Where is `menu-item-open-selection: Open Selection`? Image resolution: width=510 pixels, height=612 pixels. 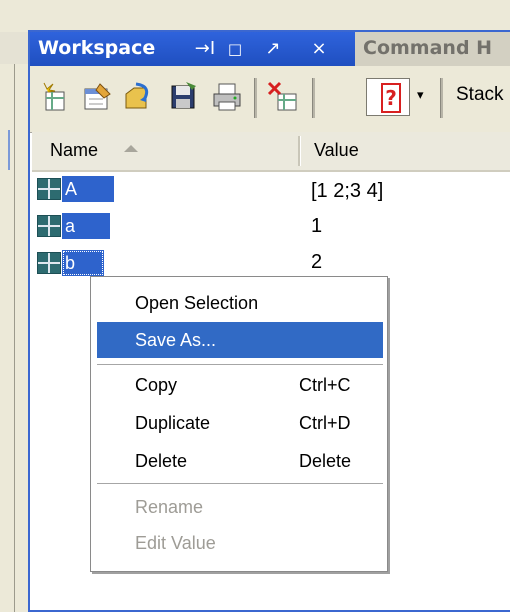
menu-item-open-selection: Open Selection is located at coordinates (239, 303).